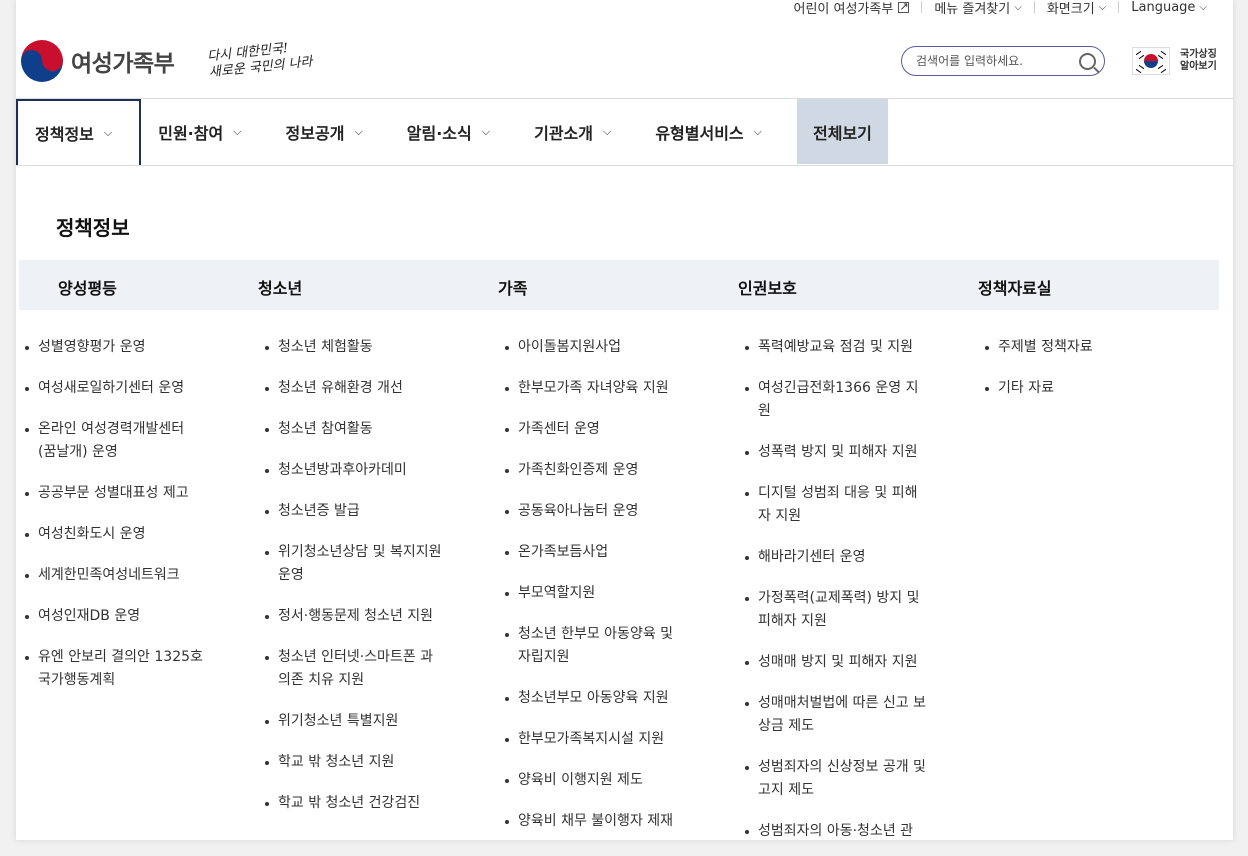 Image resolution: width=1248 pixels, height=856 pixels. Describe the element at coordinates (699, 133) in the screenshot. I see `nav-item-label: 유형별서비스` at that location.